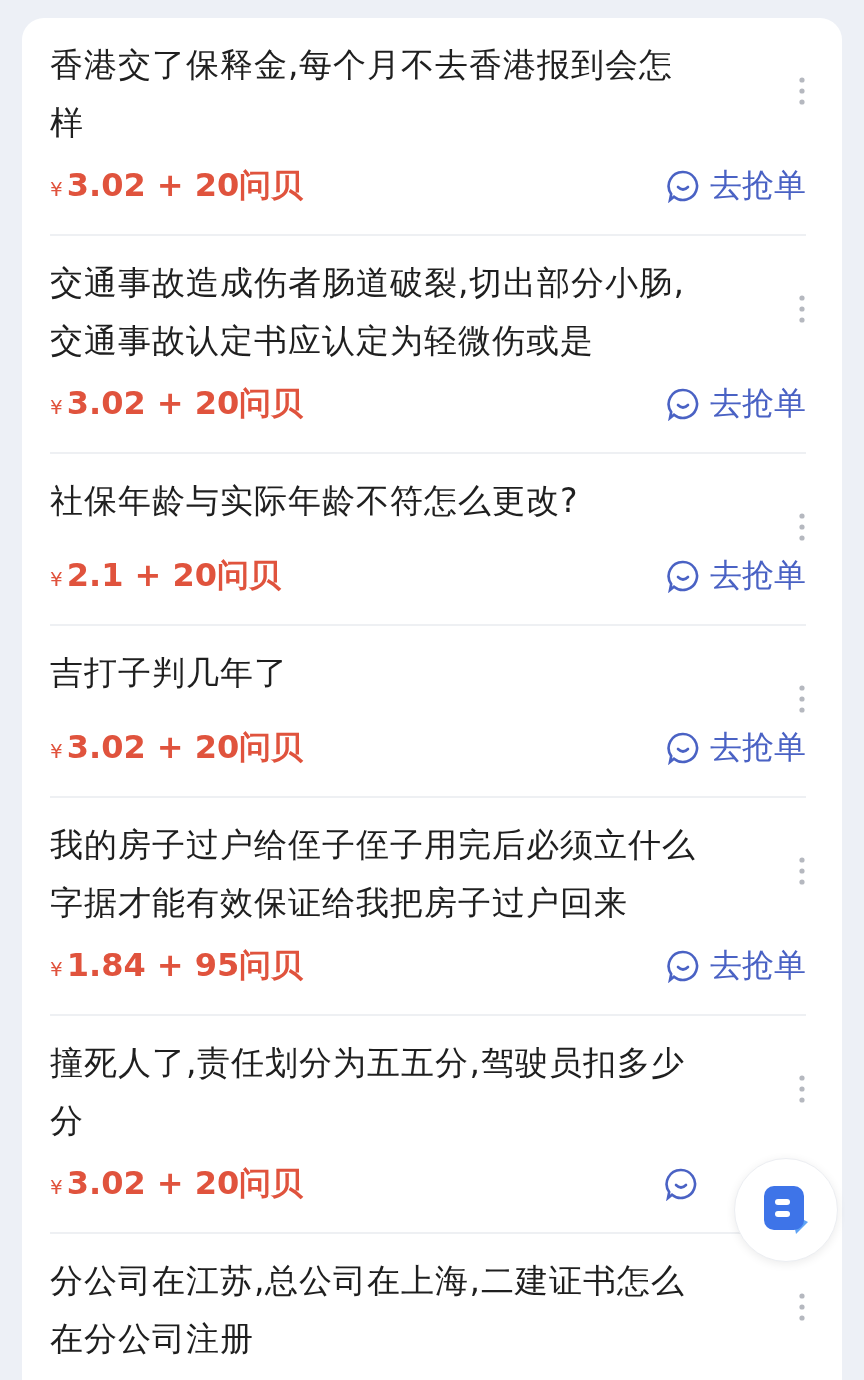 The image size is (864, 1380). I want to click on question-title: 吉打子判几年了, so click(169, 673).